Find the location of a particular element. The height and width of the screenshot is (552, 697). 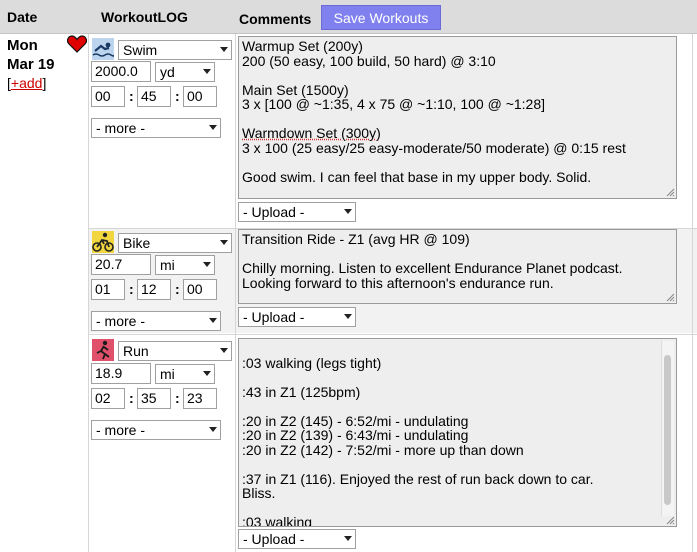

cyclist-icon is located at coordinates (103, 242).